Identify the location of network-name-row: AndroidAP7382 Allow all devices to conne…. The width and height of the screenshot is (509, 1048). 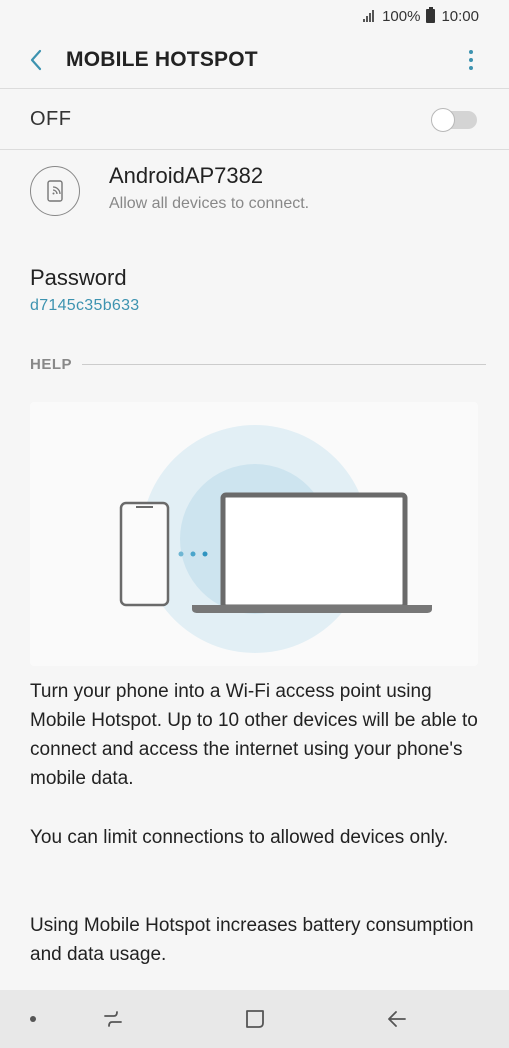
(254, 190).